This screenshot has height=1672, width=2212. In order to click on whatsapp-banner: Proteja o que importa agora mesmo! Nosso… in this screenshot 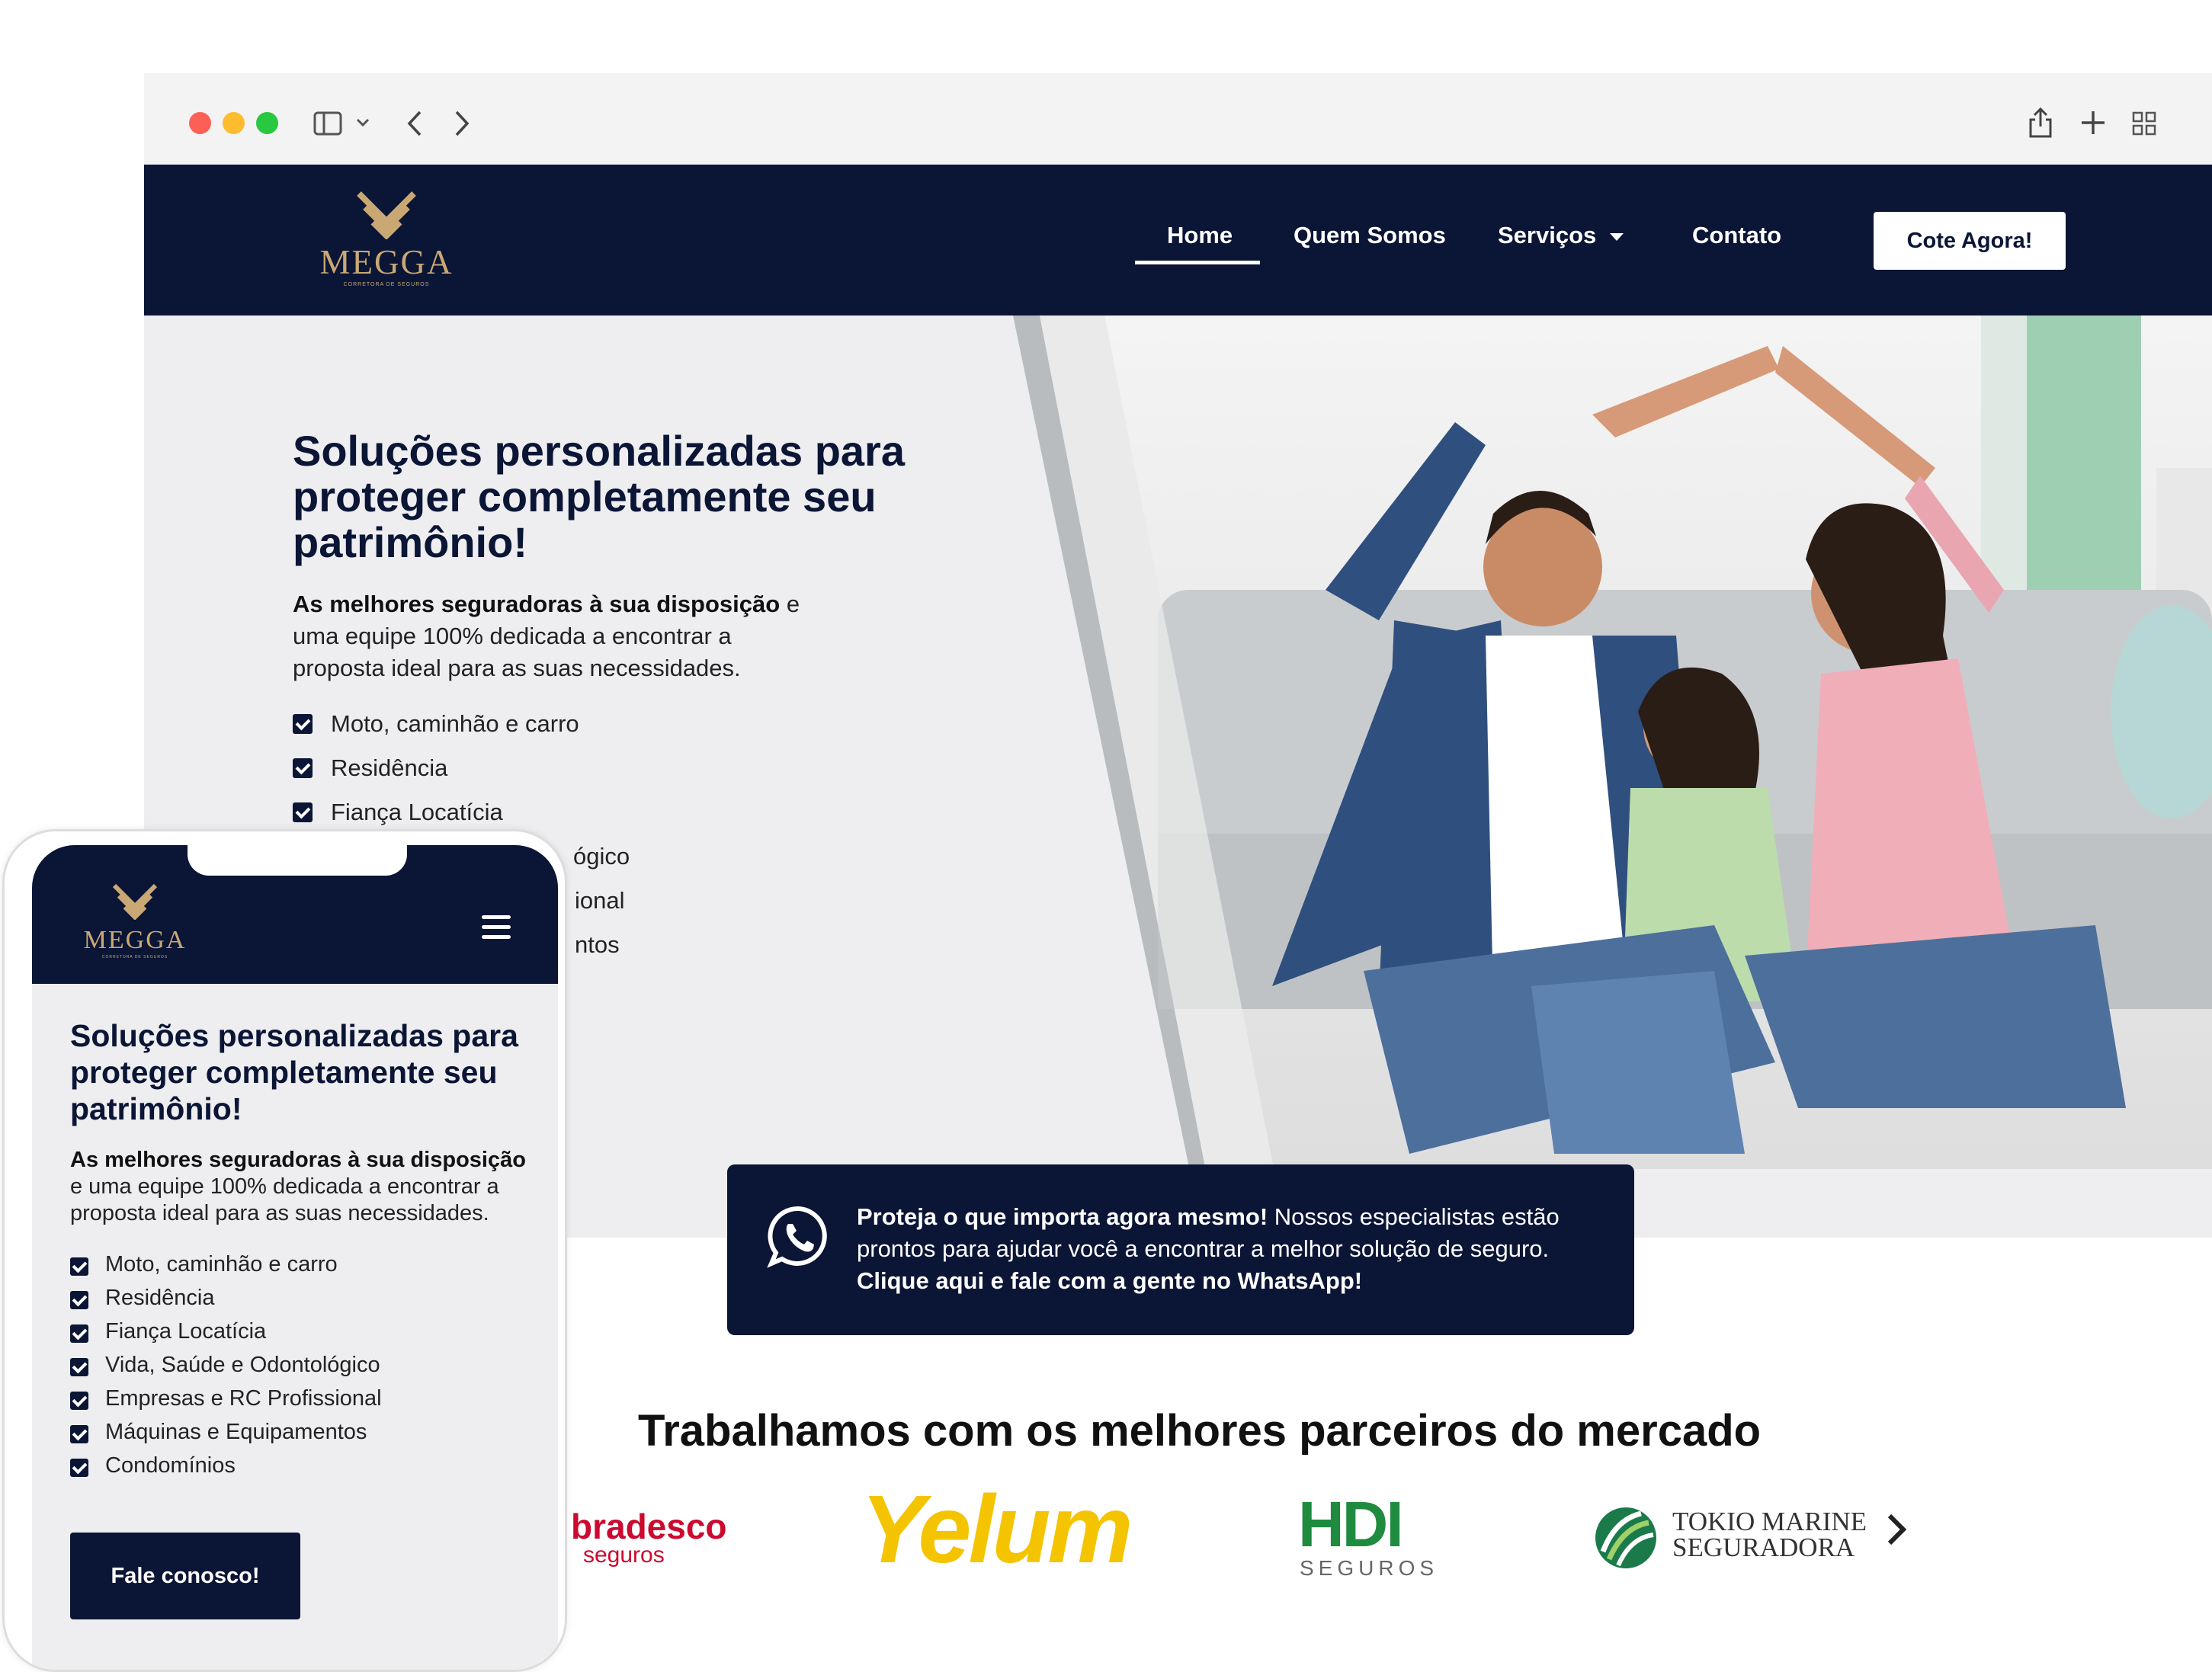, I will do `click(1180, 1249)`.